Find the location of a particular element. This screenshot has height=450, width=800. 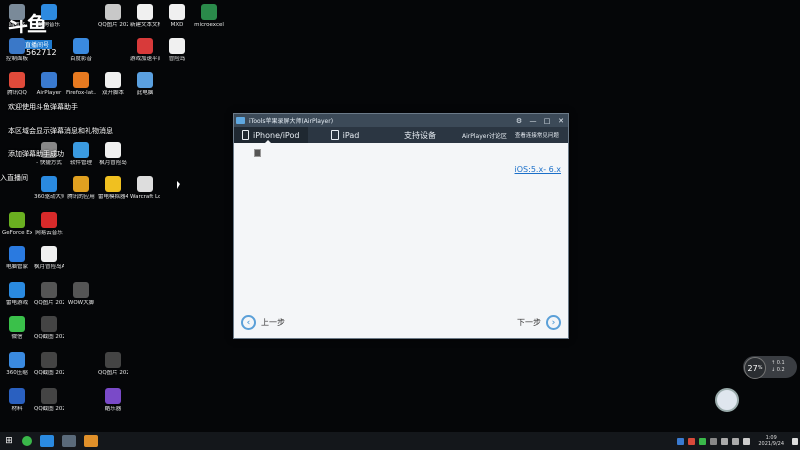

desktop-icon: 双开脚本 is located at coordinates (113, 84).